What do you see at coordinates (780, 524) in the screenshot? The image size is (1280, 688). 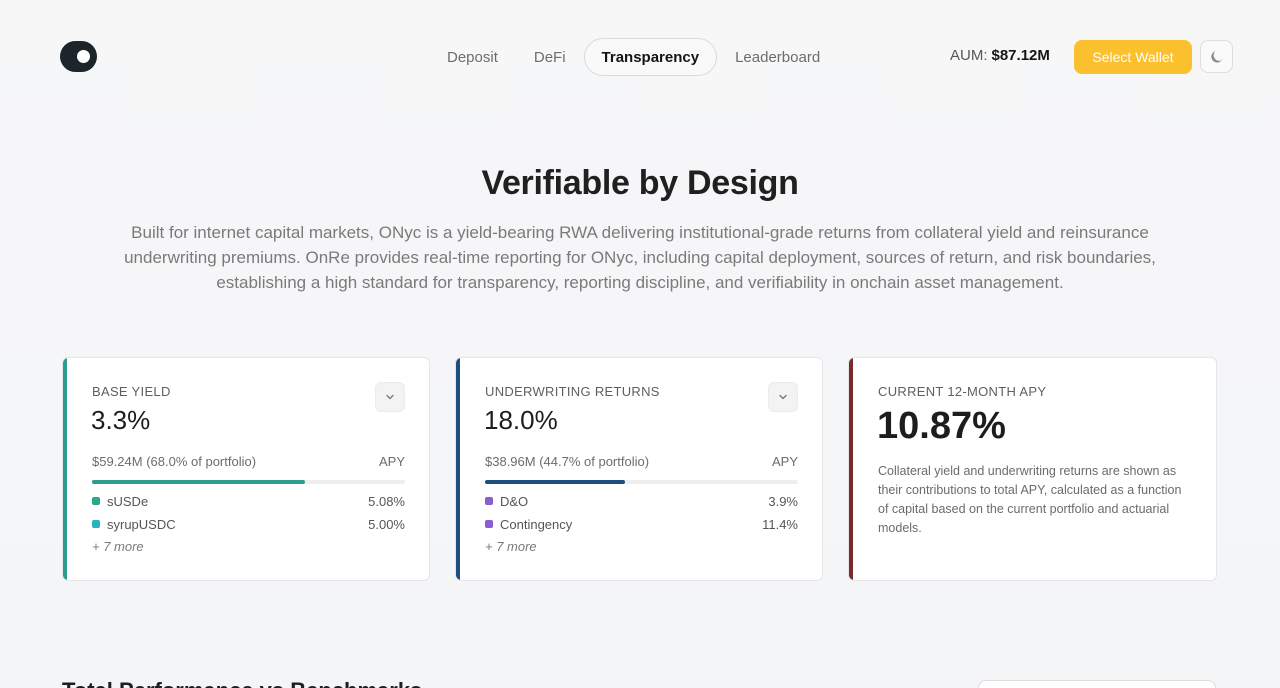 I see `item-pct: 11.4%` at bounding box center [780, 524].